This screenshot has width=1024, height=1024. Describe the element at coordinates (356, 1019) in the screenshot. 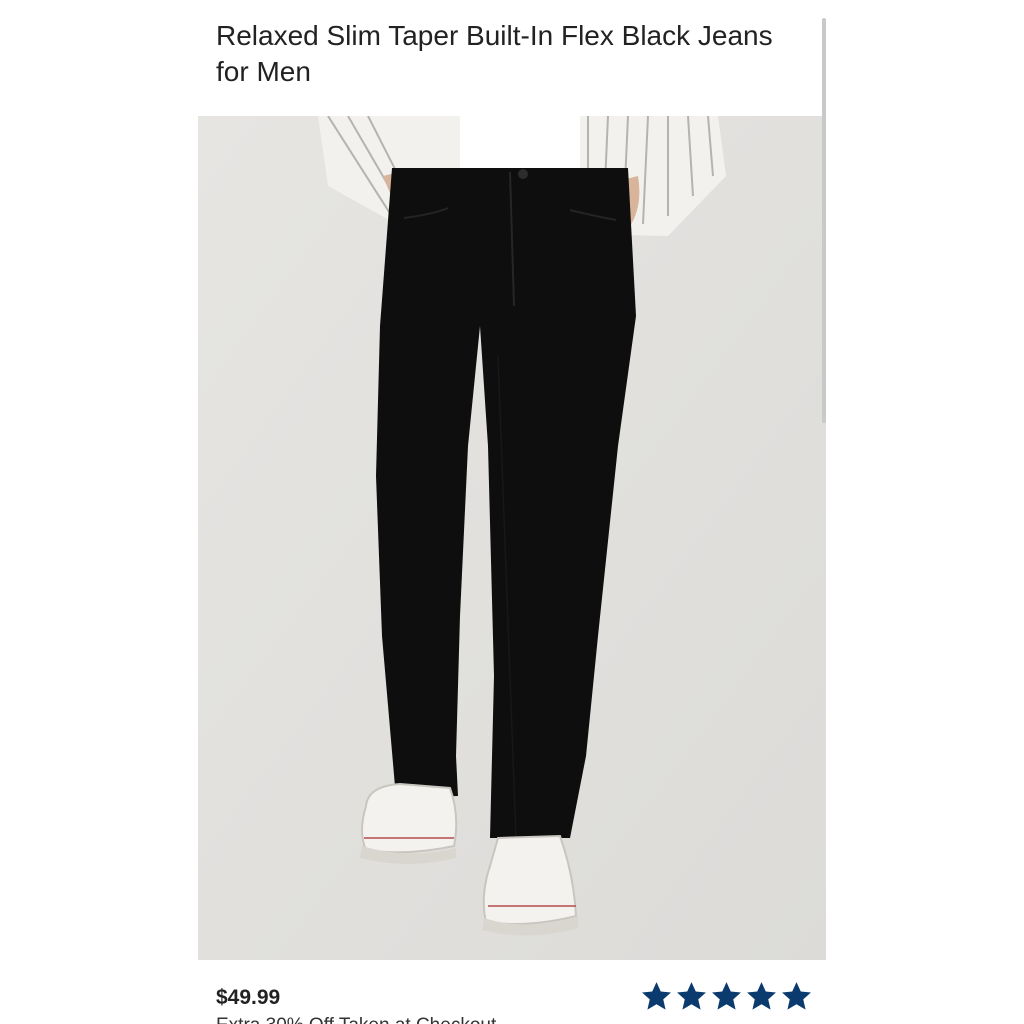

I see `promo-text: Extra 30% Off Taken at Checkout` at that location.